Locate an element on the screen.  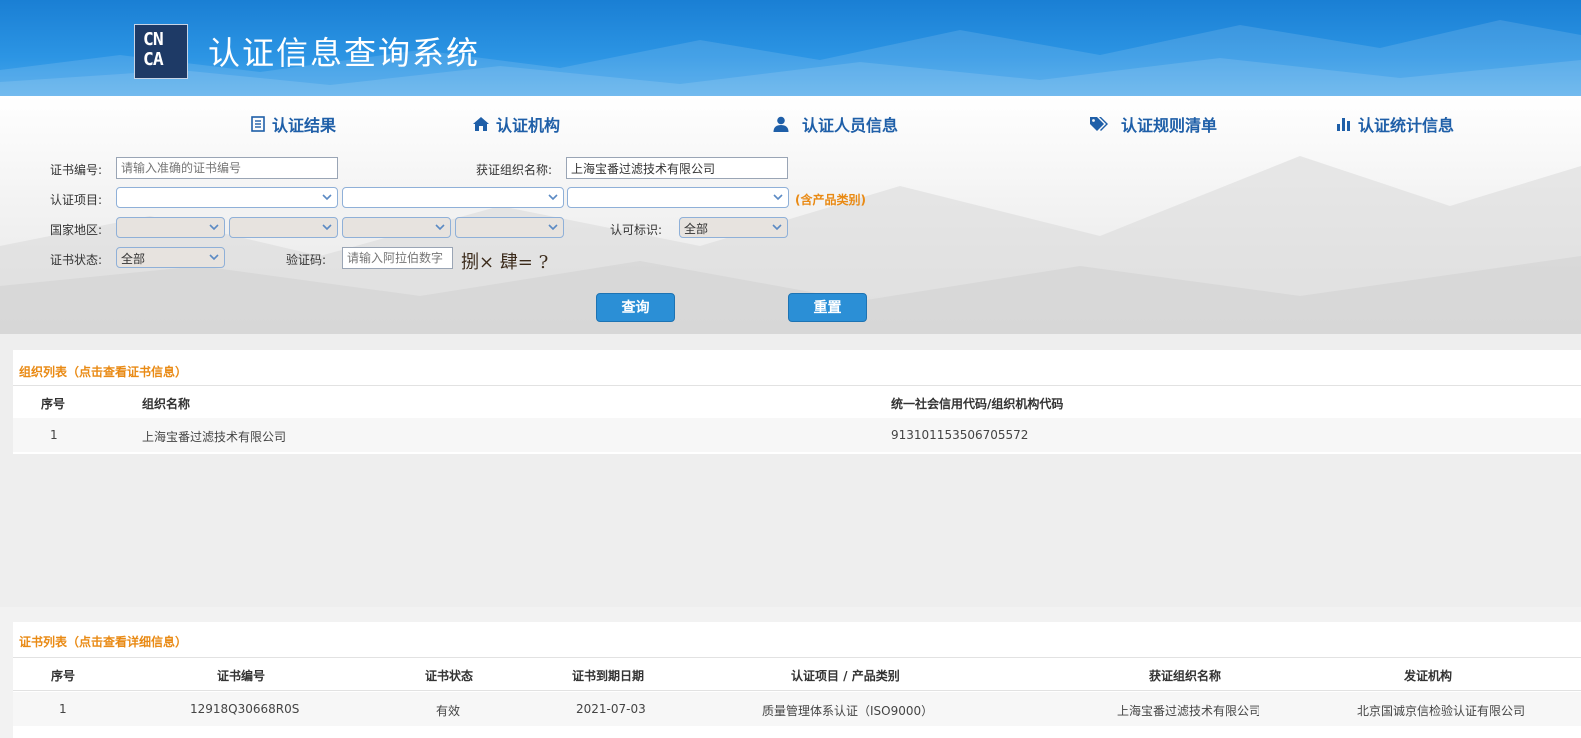
accredit-value: 全部 is located at coordinates (696, 229).